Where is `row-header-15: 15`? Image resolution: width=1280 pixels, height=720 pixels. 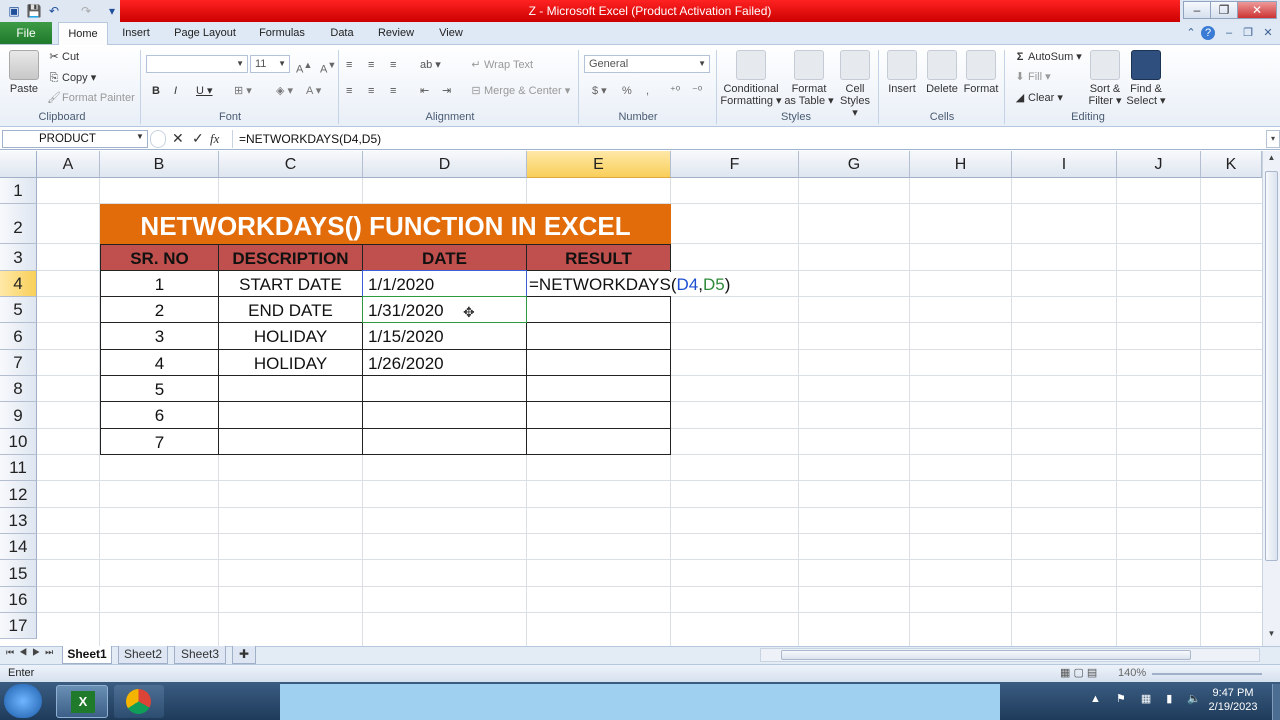
row-header-15: 15 is located at coordinates (18, 573).